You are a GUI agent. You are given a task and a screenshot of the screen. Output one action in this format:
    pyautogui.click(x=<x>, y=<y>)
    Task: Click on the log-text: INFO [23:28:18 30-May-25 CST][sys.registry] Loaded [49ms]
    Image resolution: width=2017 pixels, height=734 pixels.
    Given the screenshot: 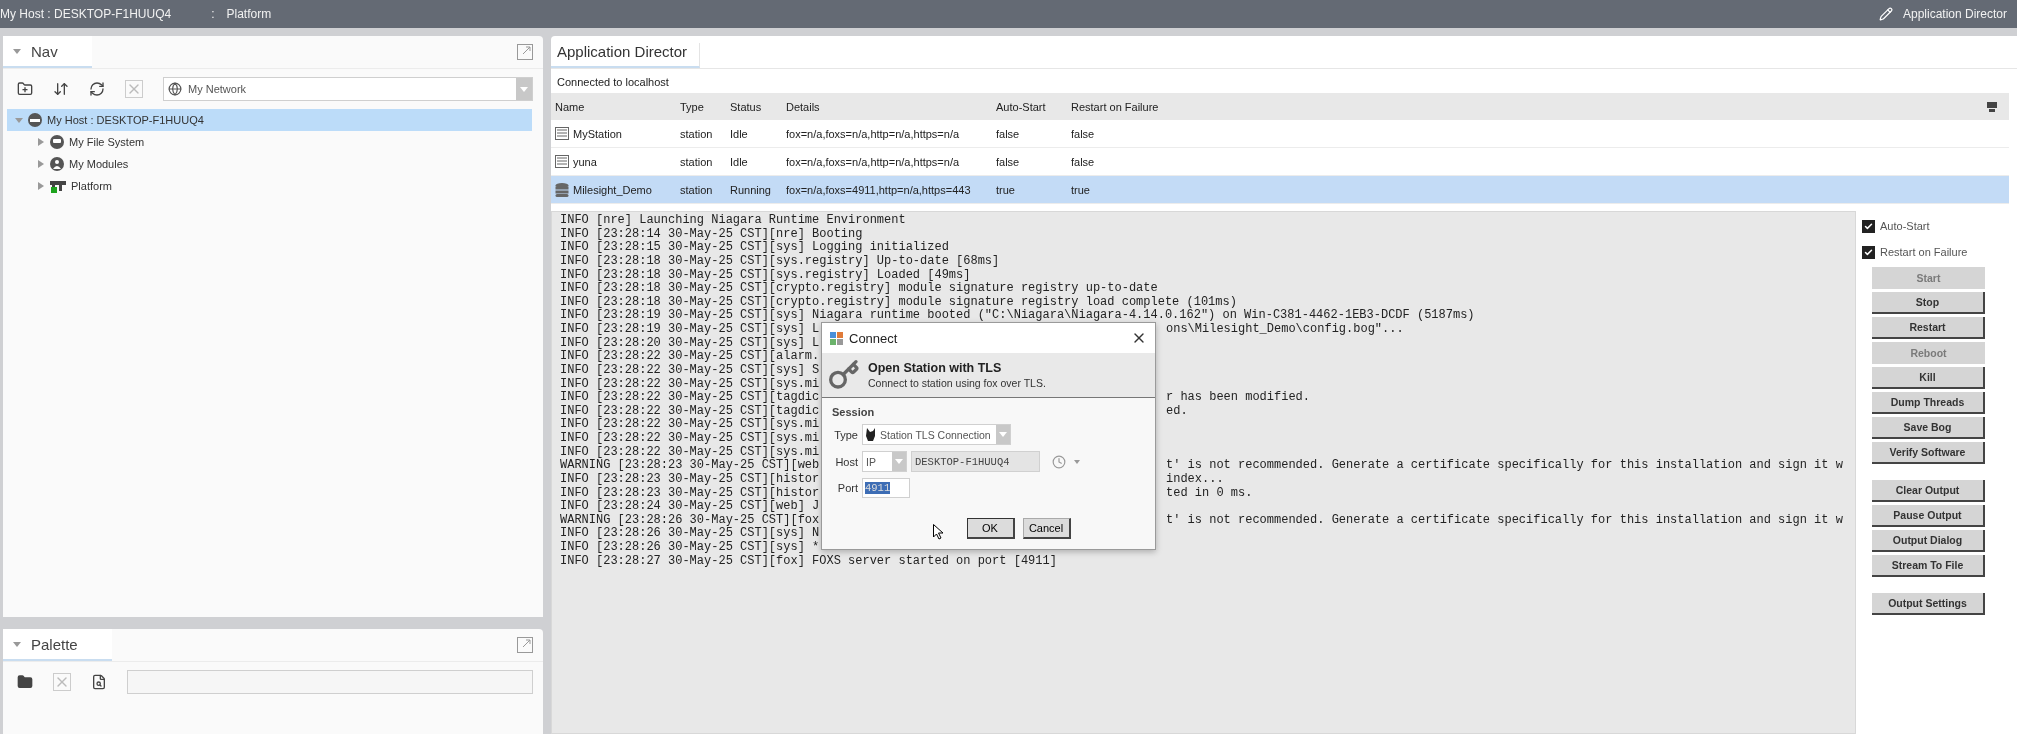 What is the action you would take?
    pyautogui.click(x=765, y=275)
    